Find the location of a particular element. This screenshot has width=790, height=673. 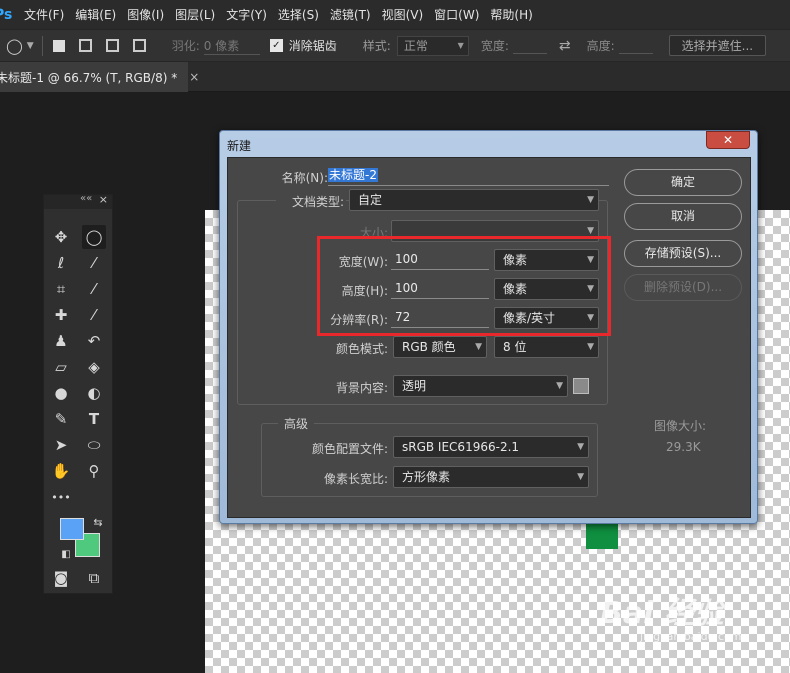

divider is located at coordinates (42, 45).